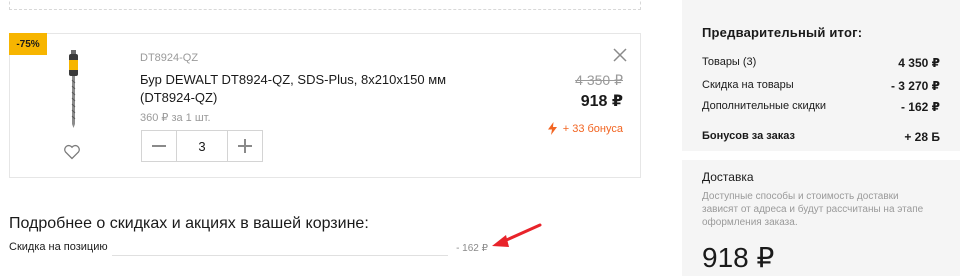 The height and width of the screenshot is (276, 960). Describe the element at coordinates (620, 55) in the screenshot. I see `close-icon` at that location.